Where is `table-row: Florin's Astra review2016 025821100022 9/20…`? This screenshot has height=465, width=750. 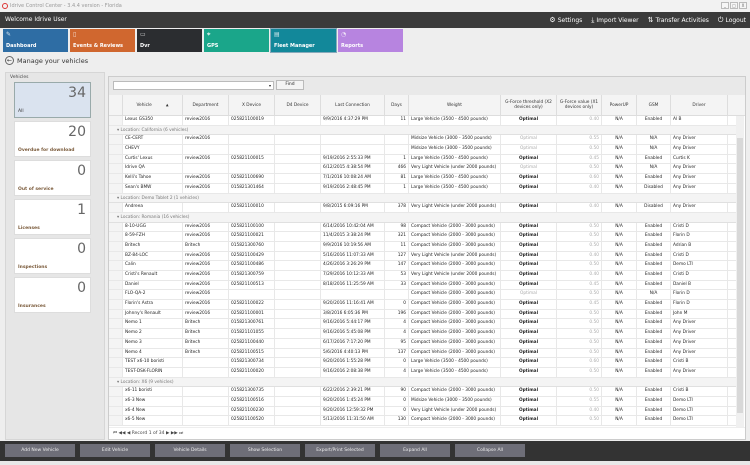
table-row: Florin's Astra review2016 025821100022 9/20… is located at coordinates (422, 305).